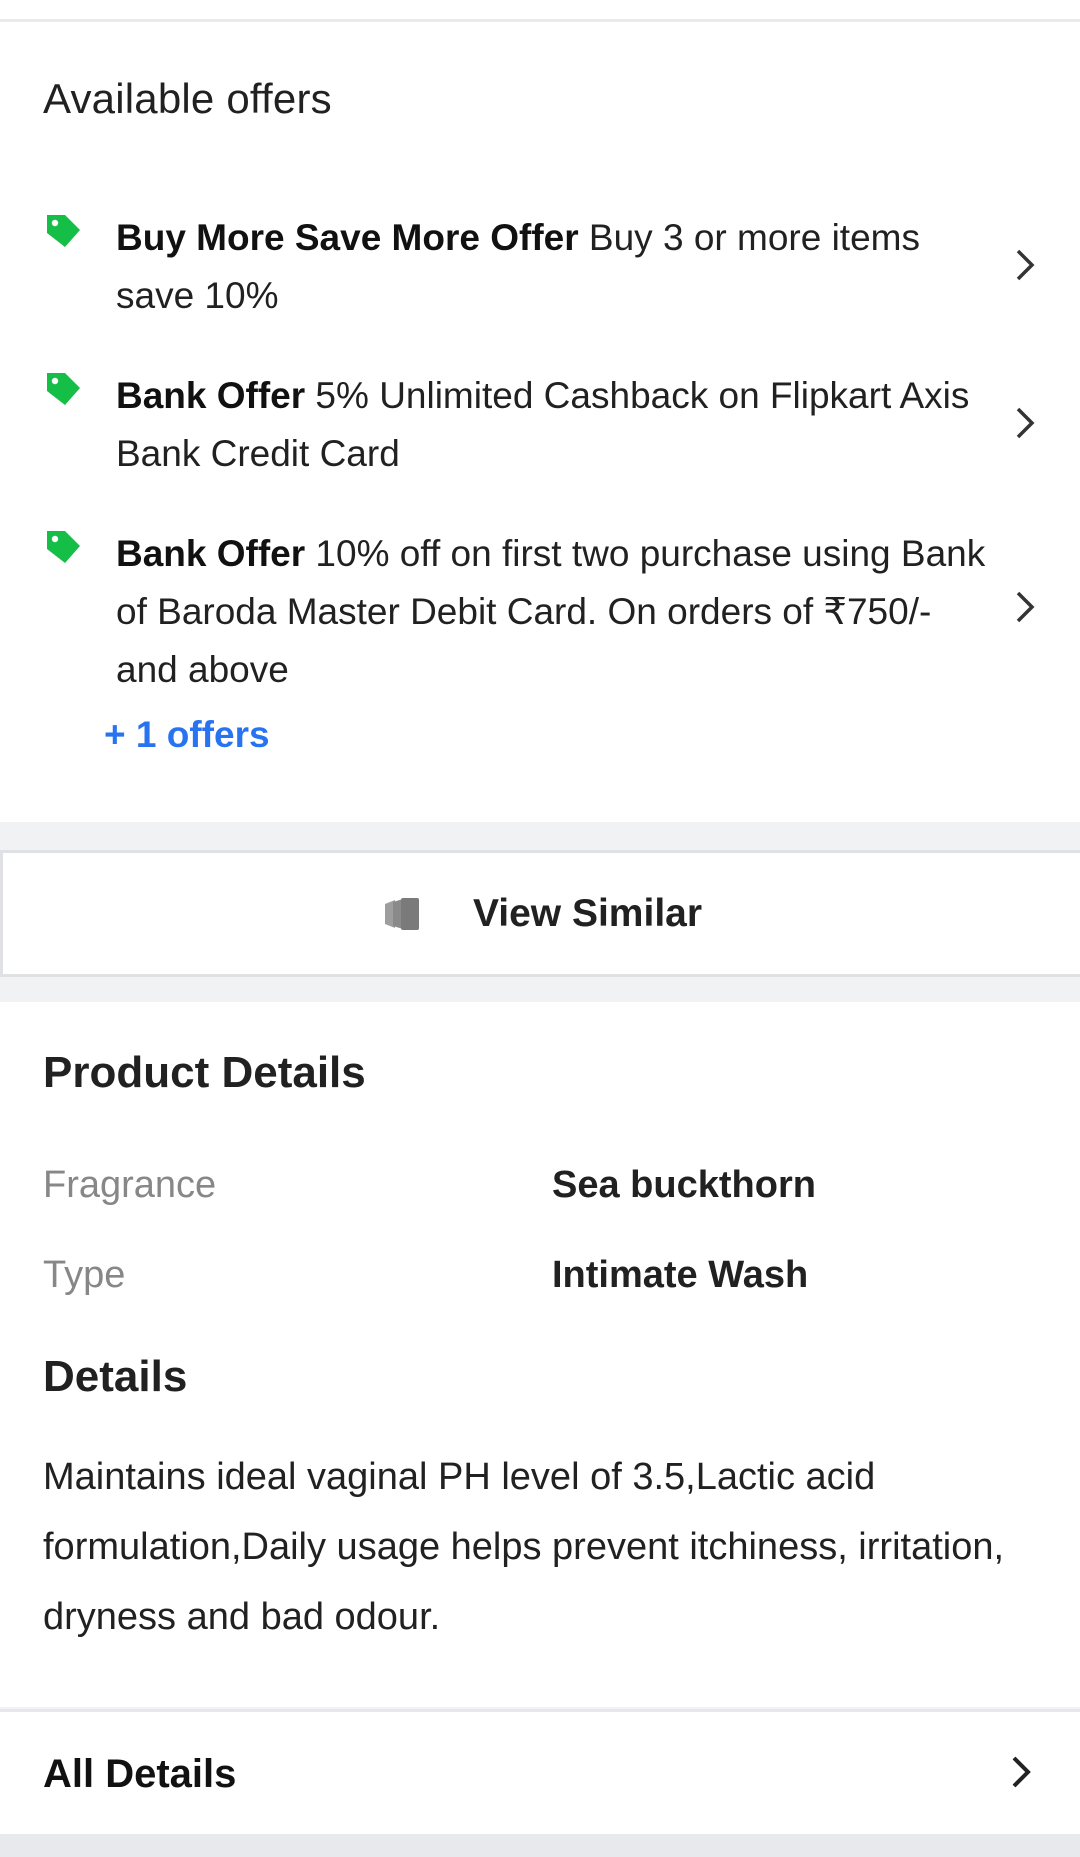 The width and height of the screenshot is (1080, 1857). Describe the element at coordinates (115, 1376) in the screenshot. I see `details-heading: Details` at that location.